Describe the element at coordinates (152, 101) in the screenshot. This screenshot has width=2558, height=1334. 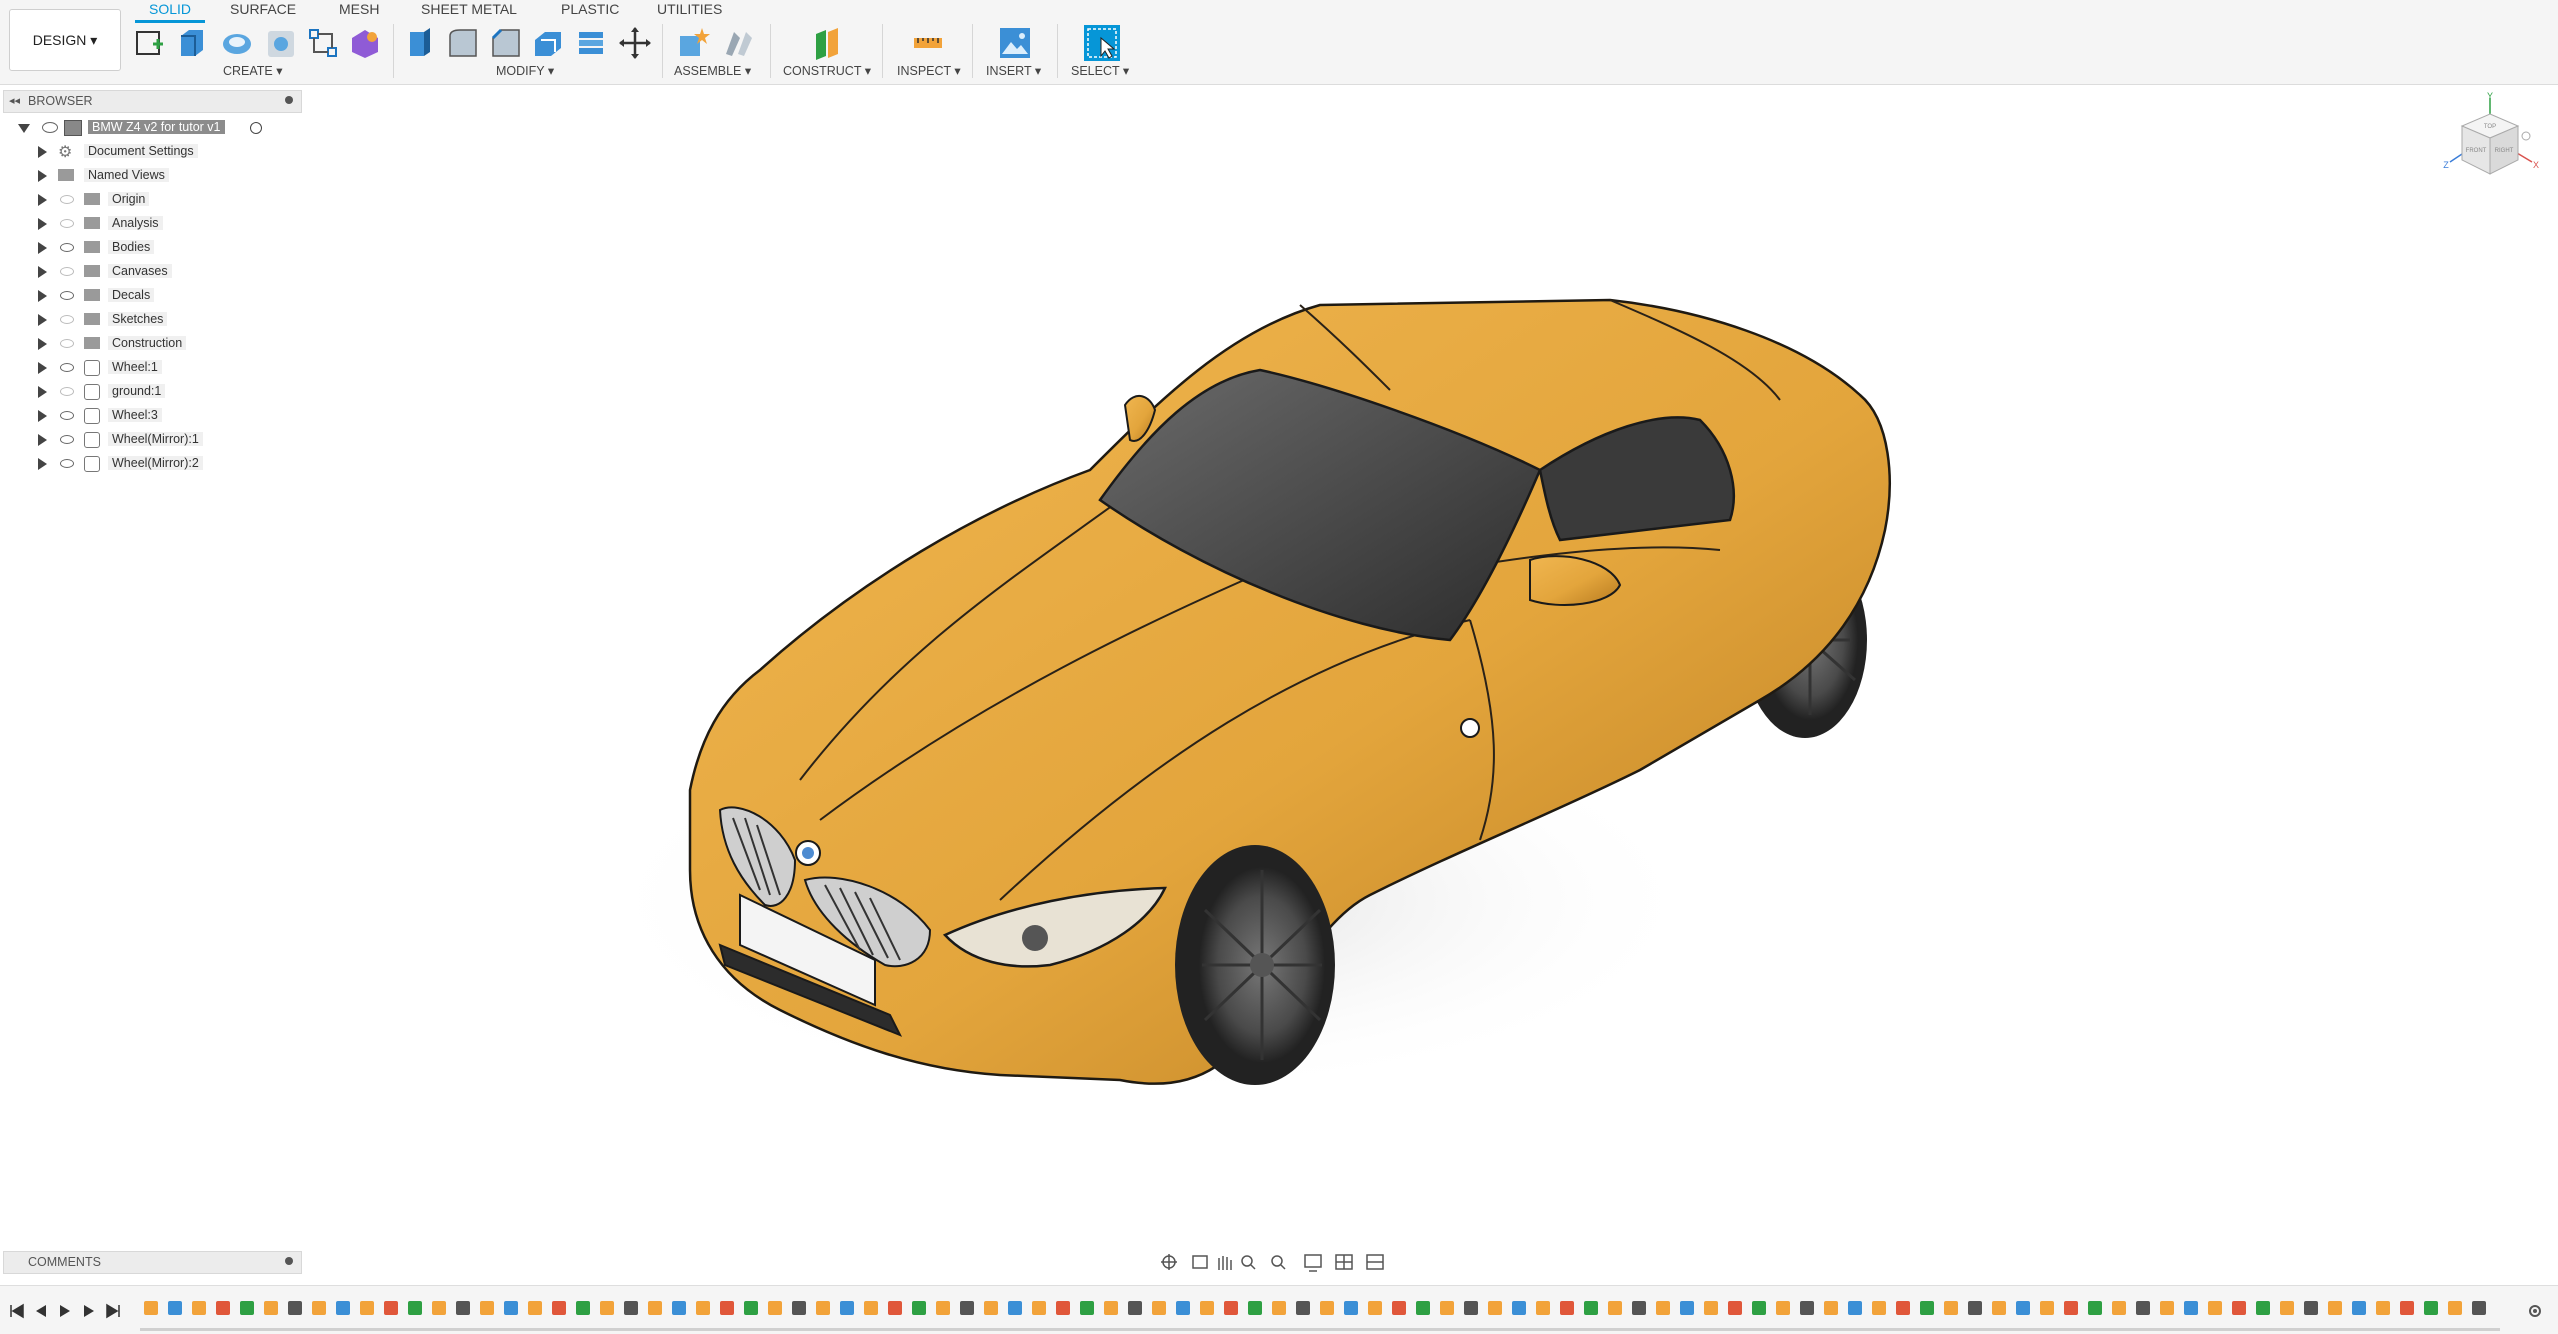
I see `browser-panel-header: ◂◂ BROWSER` at that location.